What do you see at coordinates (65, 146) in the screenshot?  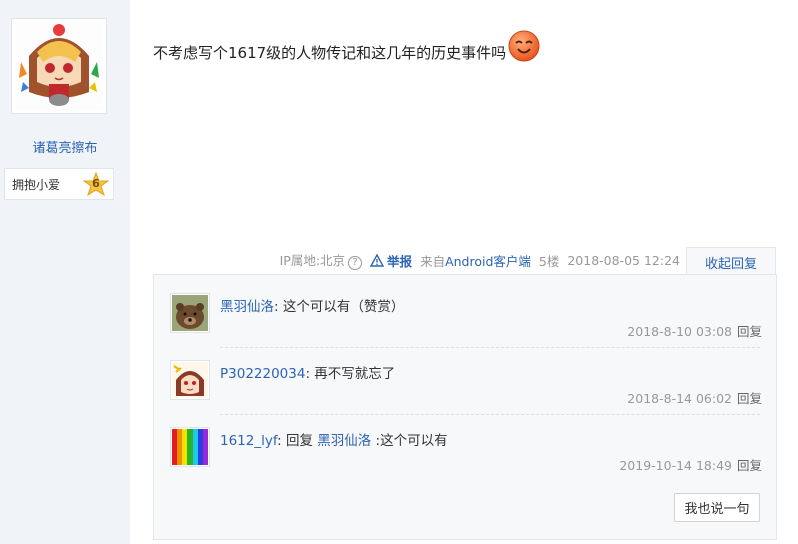 I see `author-name-link: 诸葛亮擦布` at bounding box center [65, 146].